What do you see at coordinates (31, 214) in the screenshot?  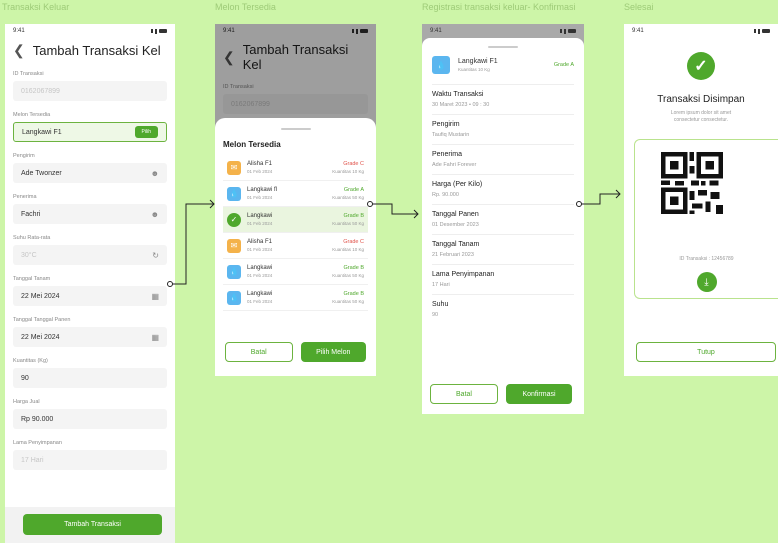 I see `penerima-value: Fachri` at bounding box center [31, 214].